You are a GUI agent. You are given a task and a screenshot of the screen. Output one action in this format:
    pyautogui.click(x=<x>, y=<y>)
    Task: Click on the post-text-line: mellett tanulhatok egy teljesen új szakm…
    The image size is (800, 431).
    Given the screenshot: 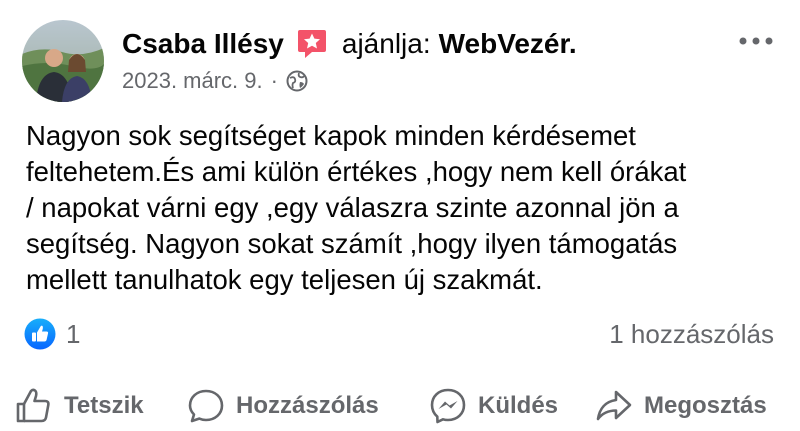 What is the action you would take?
    pyautogui.click(x=284, y=279)
    